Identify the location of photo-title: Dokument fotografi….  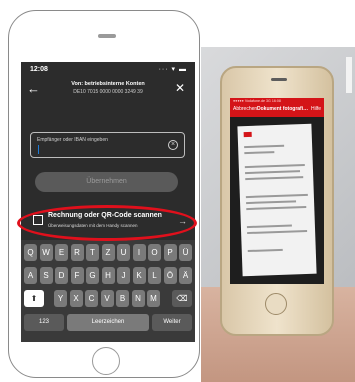
(283, 109).